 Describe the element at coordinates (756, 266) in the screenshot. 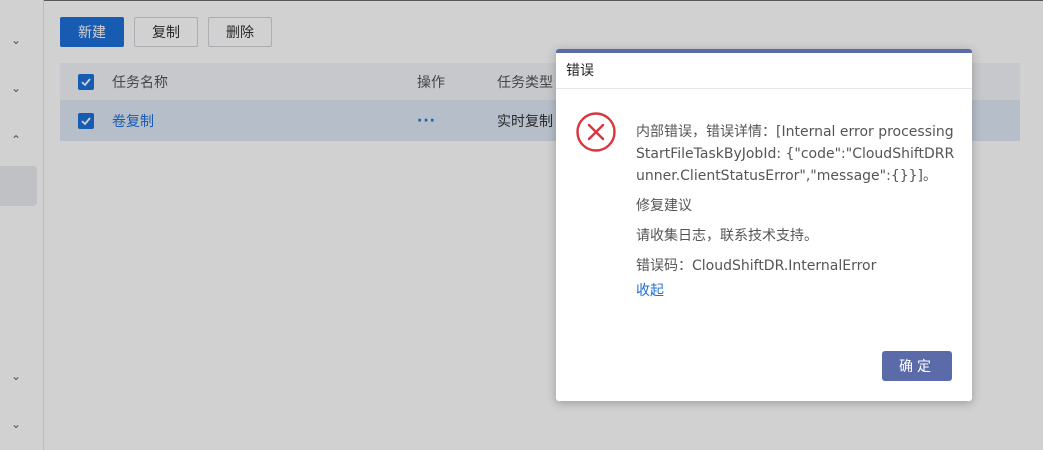

I see `error-code: 错误码：CloudShiftDR.InternalError` at that location.